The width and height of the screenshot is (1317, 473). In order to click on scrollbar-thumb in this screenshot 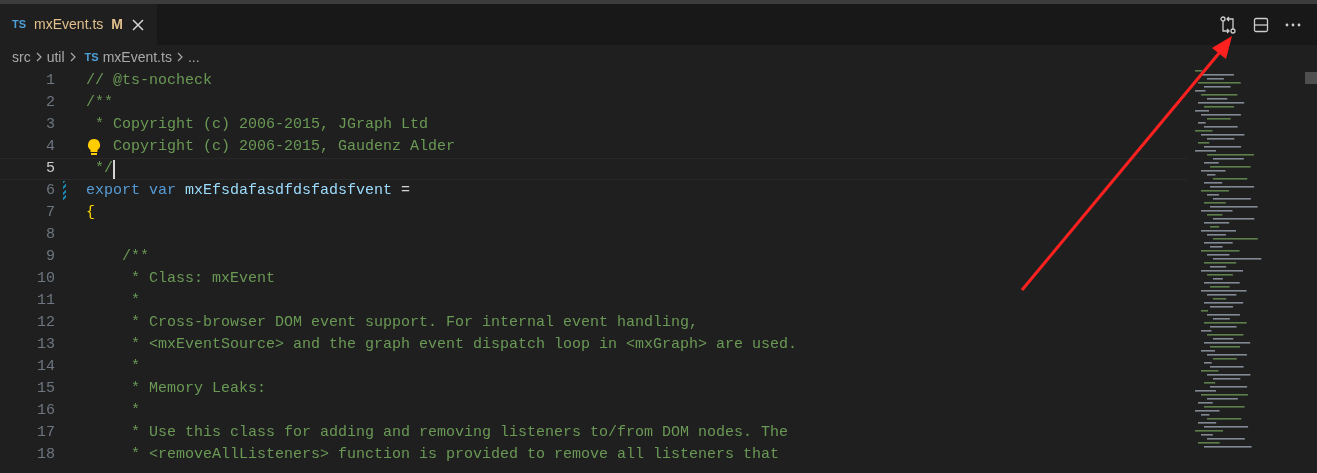, I will do `click(1311, 78)`.